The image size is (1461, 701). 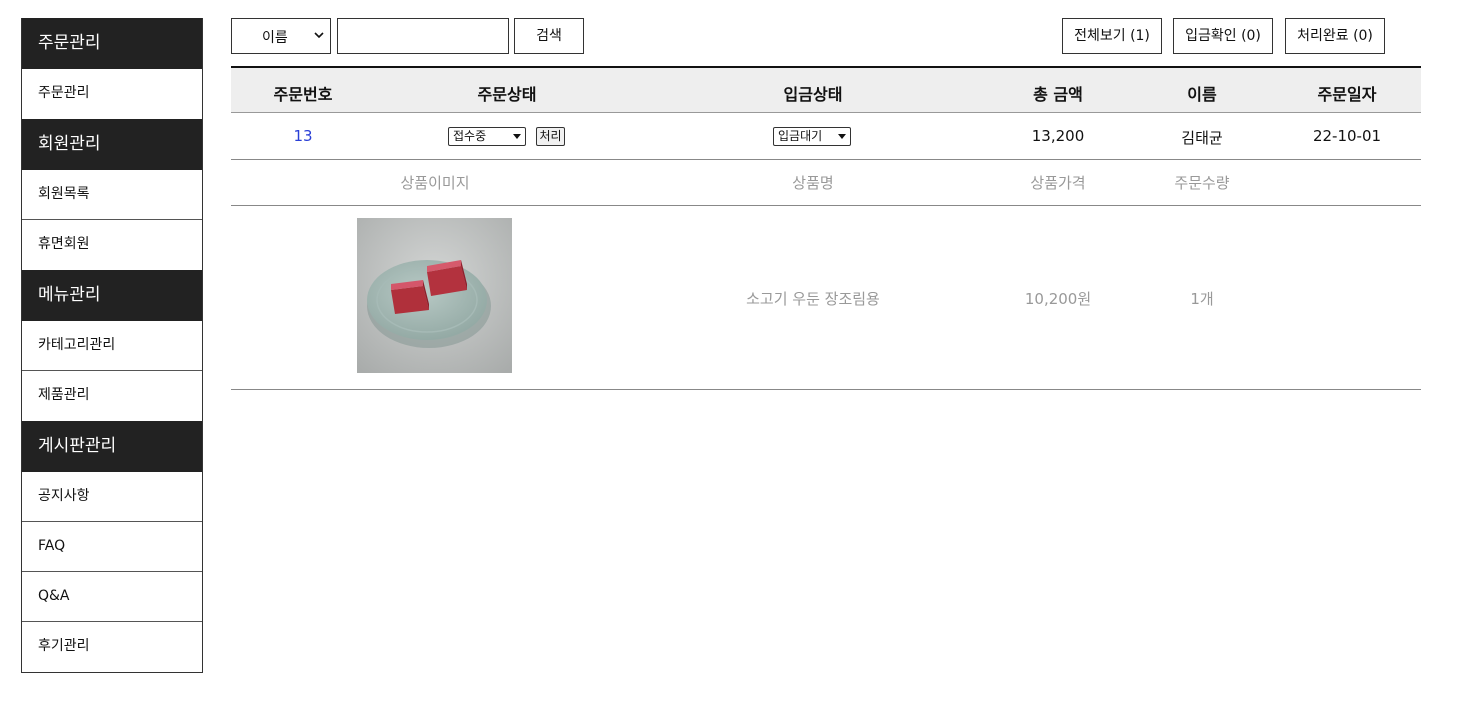 I want to click on order-date: 22-10-01, so click(x=1347, y=136).